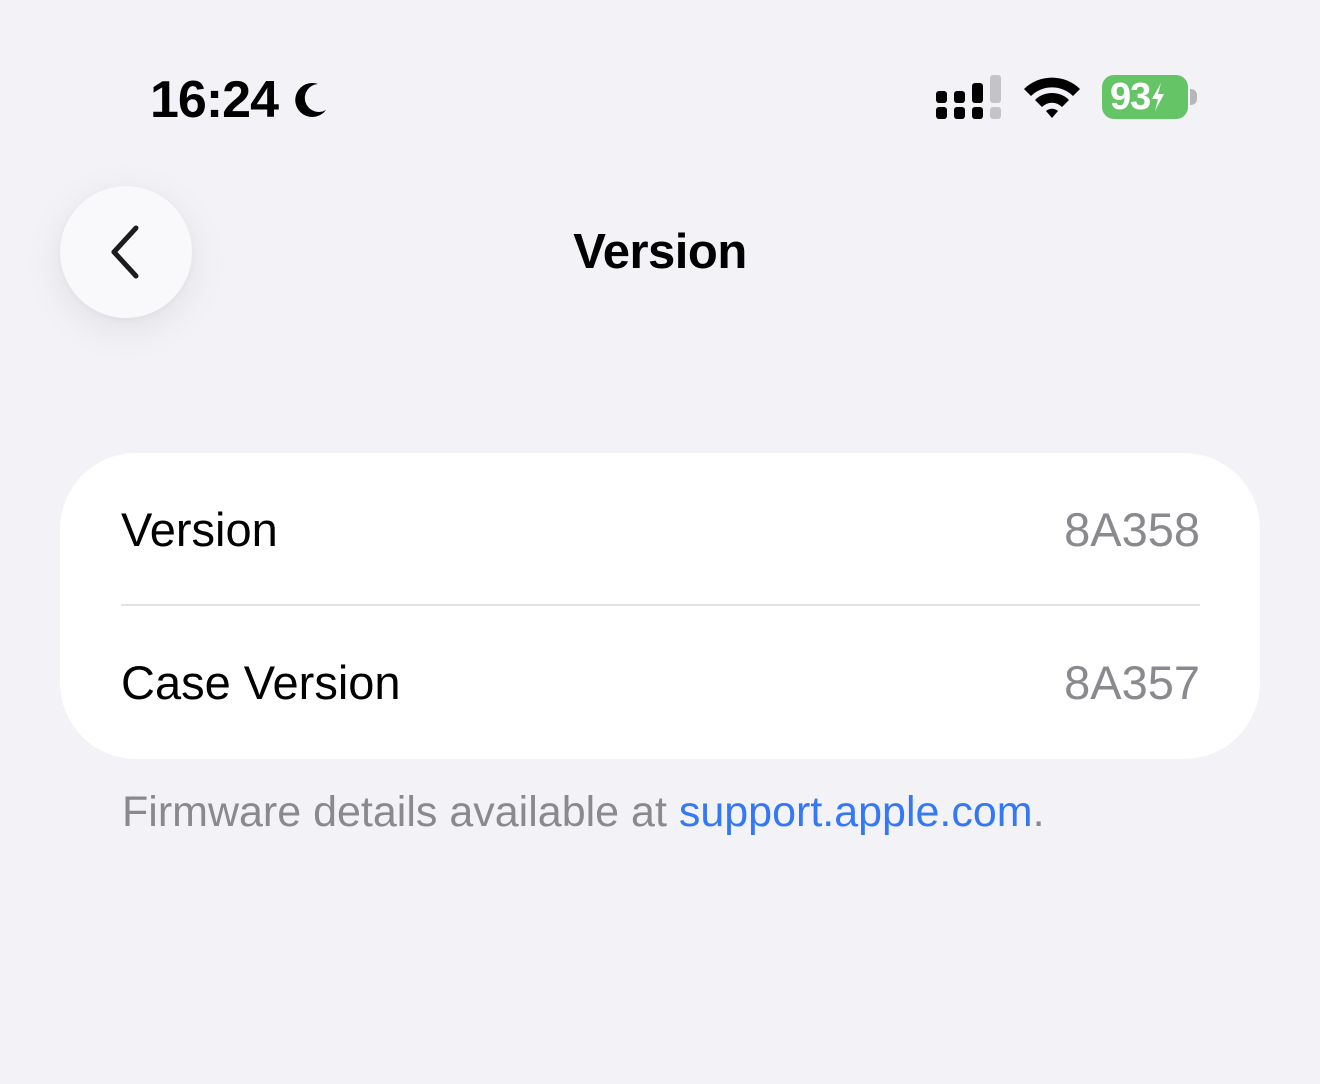 The height and width of the screenshot is (1084, 1320). Describe the element at coordinates (1130, 97) in the screenshot. I see `battery-level: 93` at that location.